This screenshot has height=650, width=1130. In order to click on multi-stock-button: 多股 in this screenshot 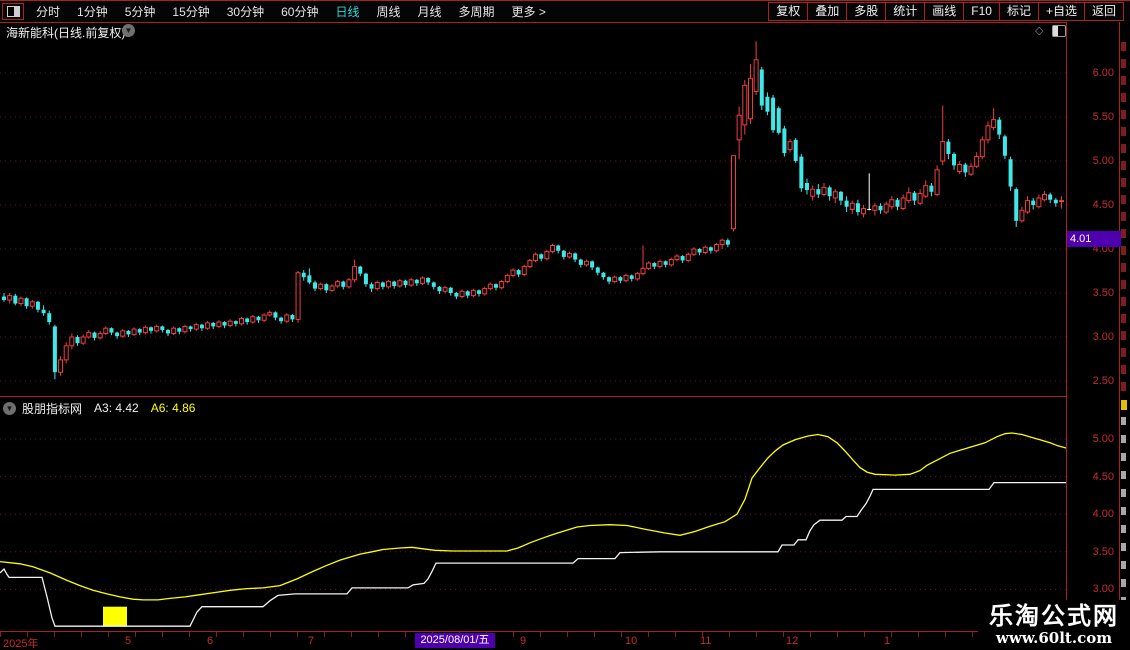, I will do `click(866, 11)`.